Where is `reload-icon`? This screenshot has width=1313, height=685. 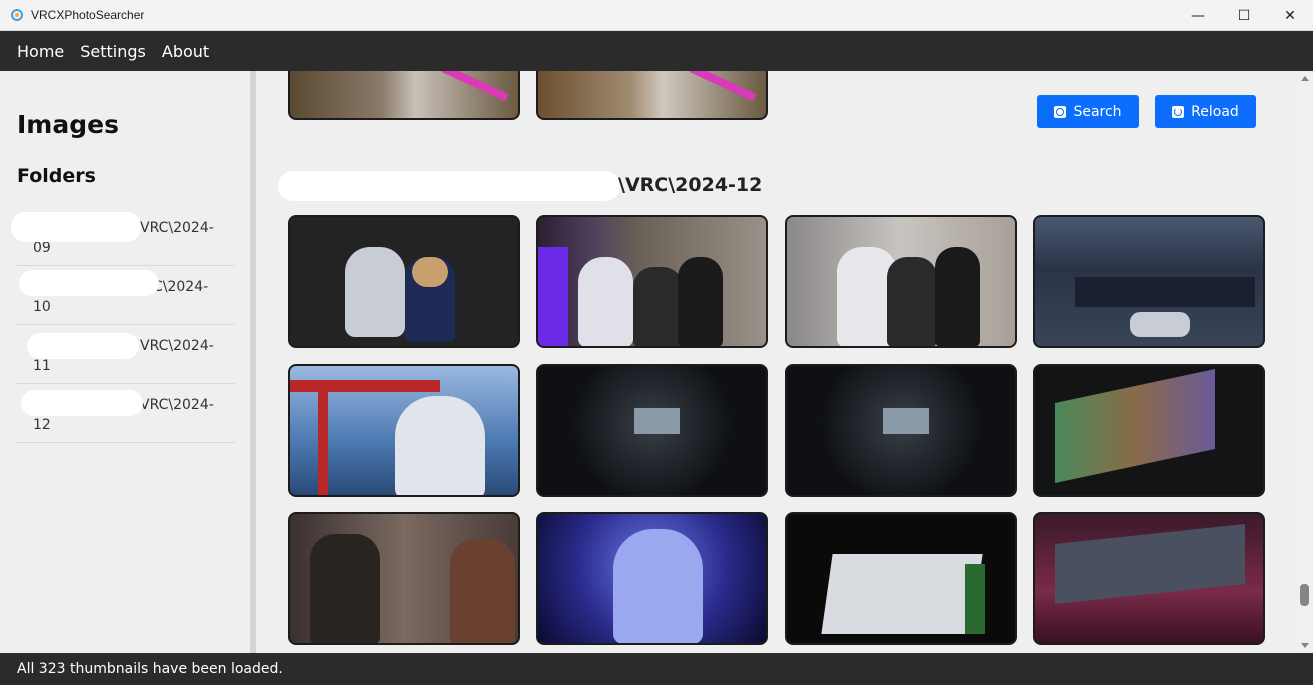
reload-icon is located at coordinates (1178, 111).